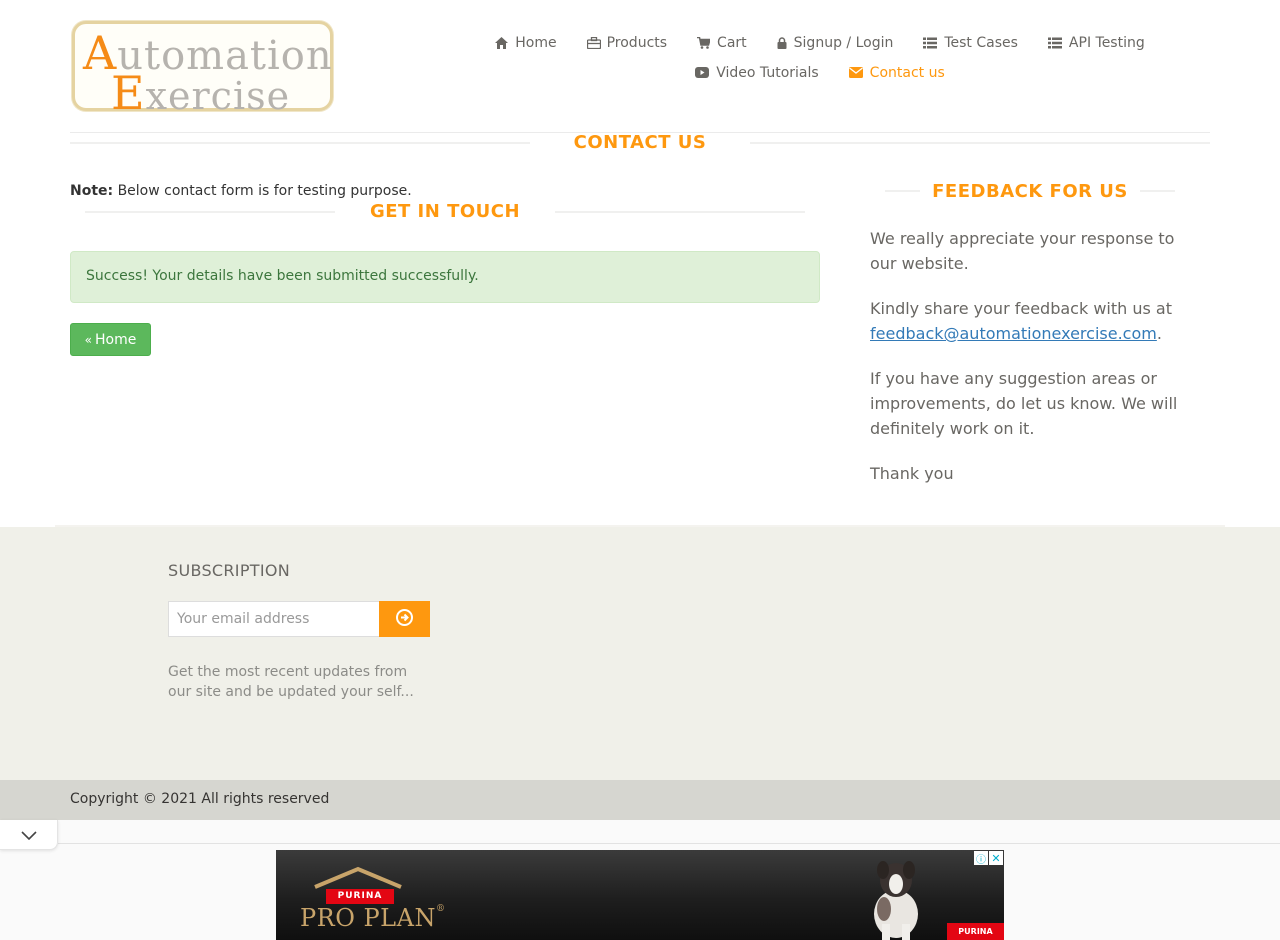 This screenshot has height=940, width=1280. What do you see at coordinates (996, 858) in the screenshot?
I see `close-icon: ✕` at bounding box center [996, 858].